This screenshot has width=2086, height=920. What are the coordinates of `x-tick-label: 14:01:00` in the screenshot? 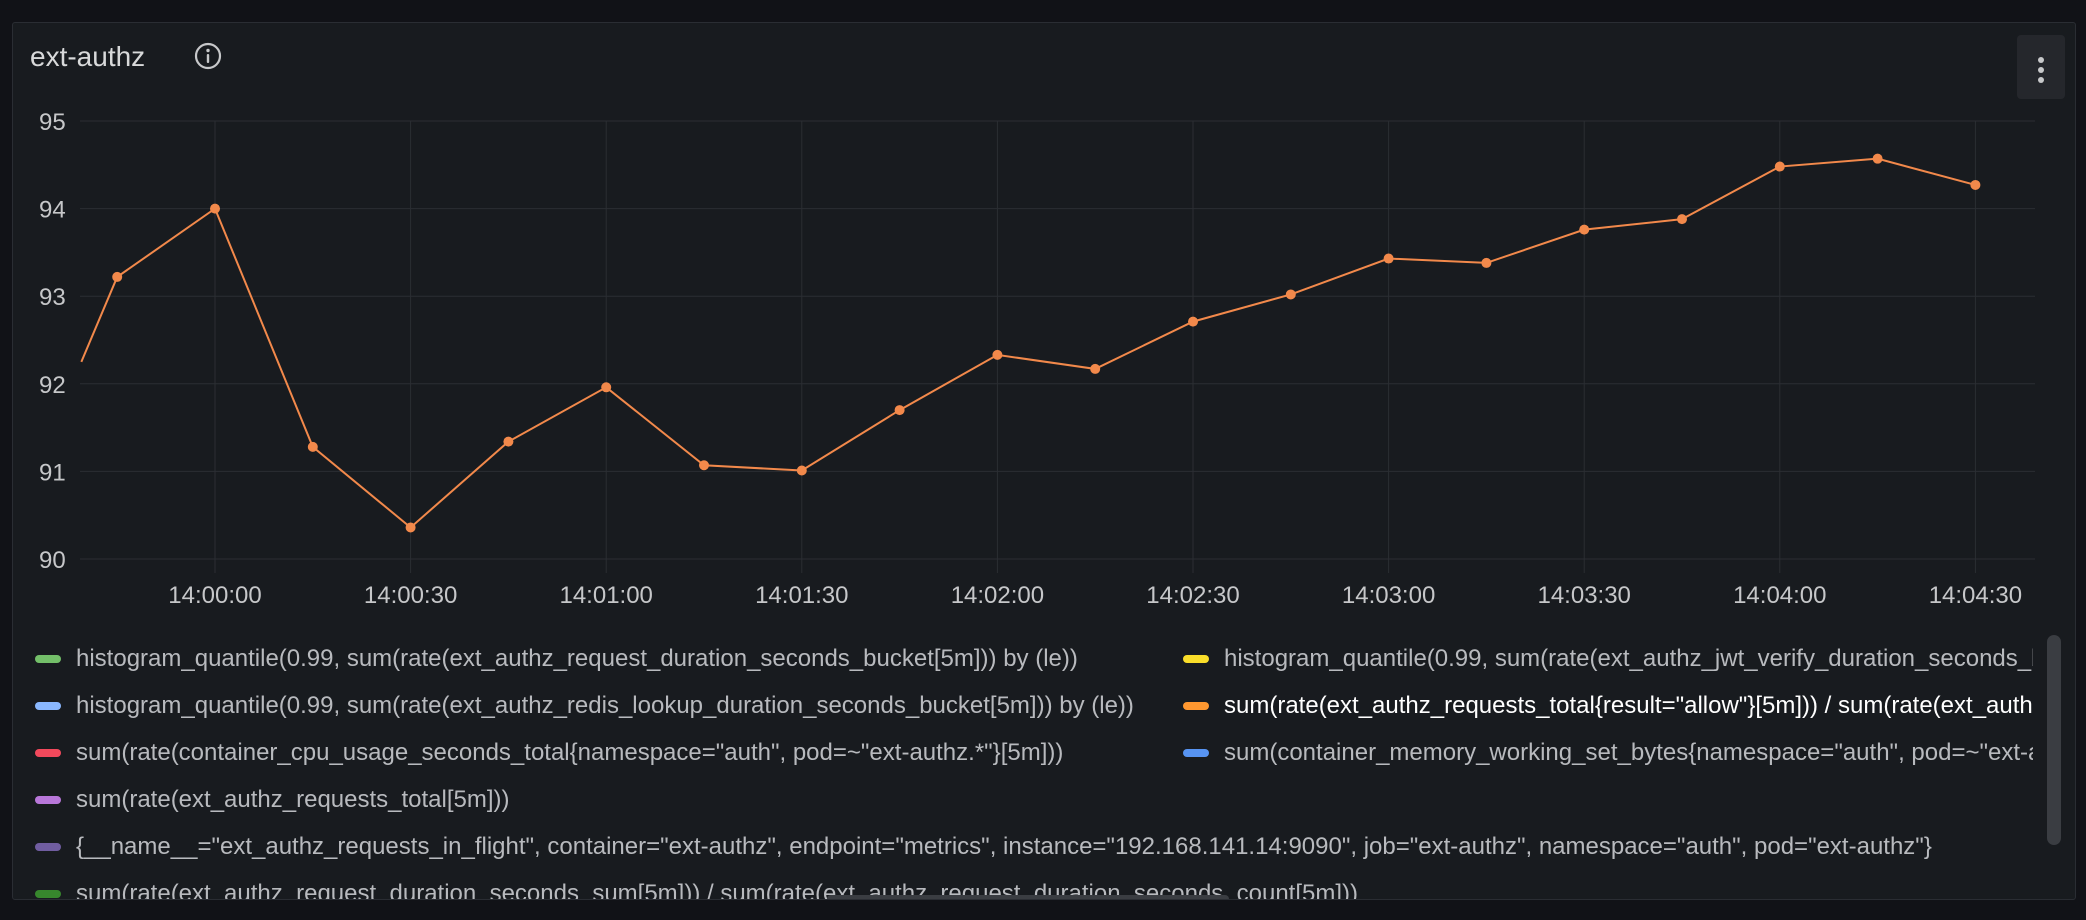 It's located at (605, 595).